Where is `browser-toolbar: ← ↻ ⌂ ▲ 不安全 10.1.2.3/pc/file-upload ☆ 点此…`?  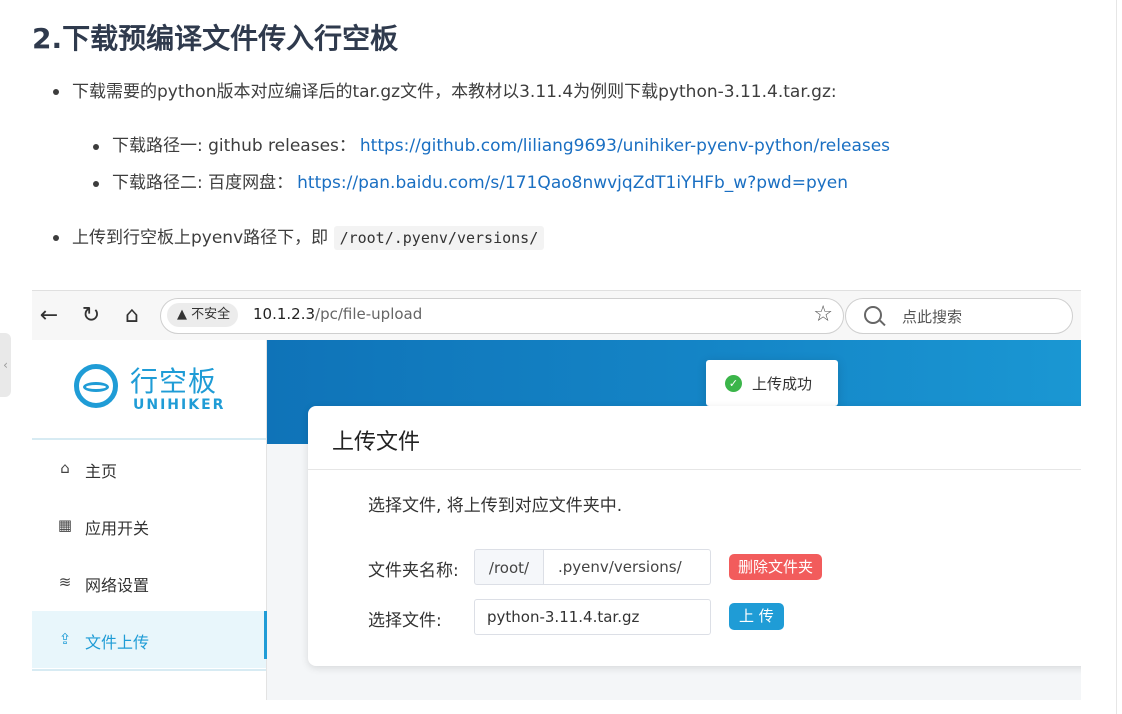
browser-toolbar: ← ↻ ⌂ ▲ 不安全 10.1.2.3/pc/file-upload ☆ 点此… is located at coordinates (556, 316).